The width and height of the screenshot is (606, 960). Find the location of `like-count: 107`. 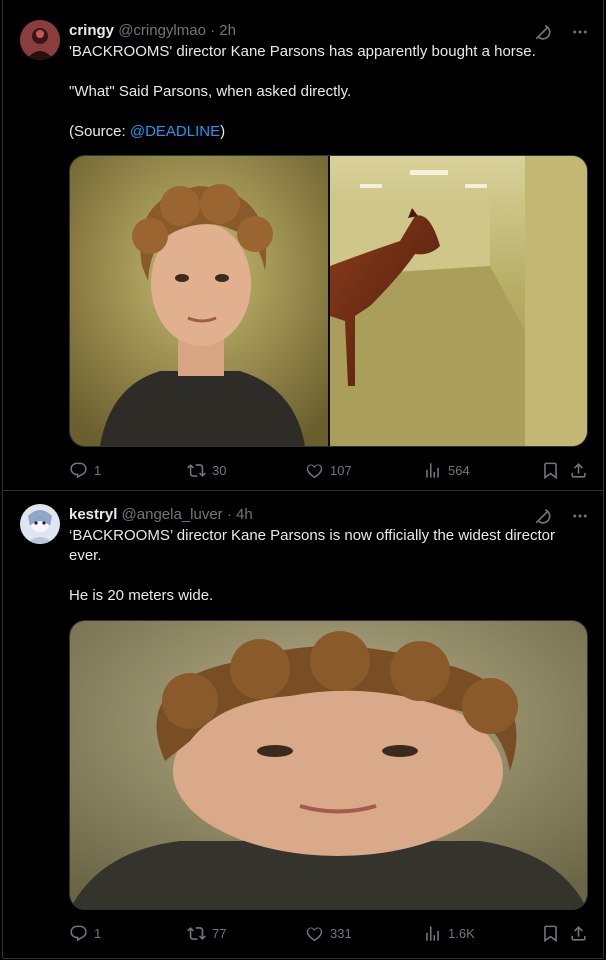

like-count: 107 is located at coordinates (341, 470).